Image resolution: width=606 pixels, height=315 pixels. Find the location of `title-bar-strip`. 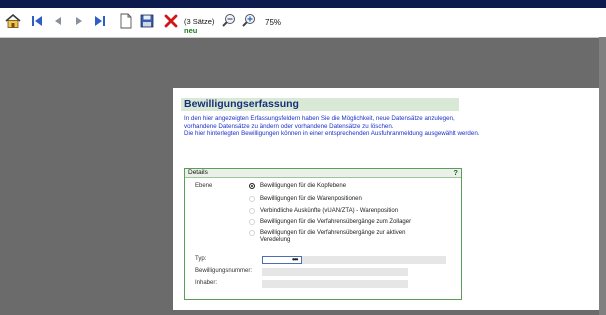

title-bar-strip is located at coordinates (303, 4).